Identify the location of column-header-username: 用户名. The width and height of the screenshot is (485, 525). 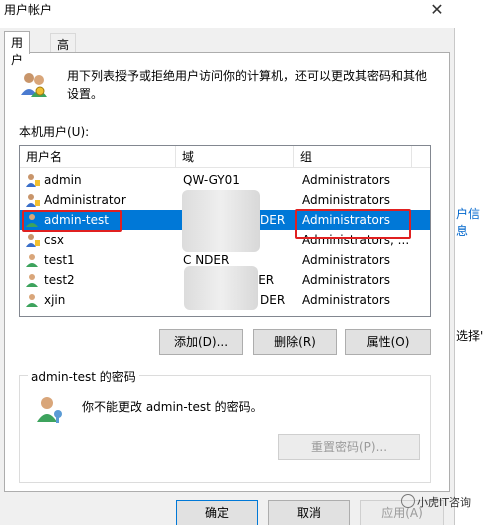
(98, 157).